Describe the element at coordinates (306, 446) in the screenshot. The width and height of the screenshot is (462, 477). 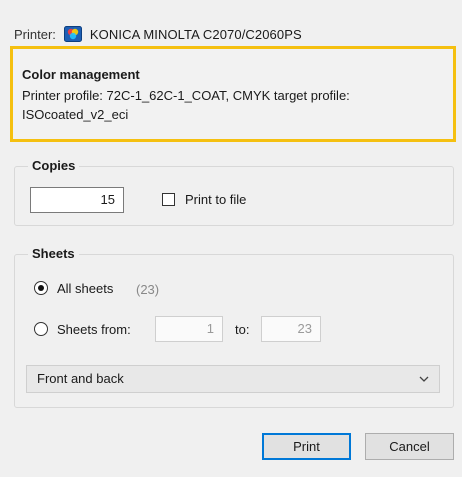
I see `print-button: Print` at that location.